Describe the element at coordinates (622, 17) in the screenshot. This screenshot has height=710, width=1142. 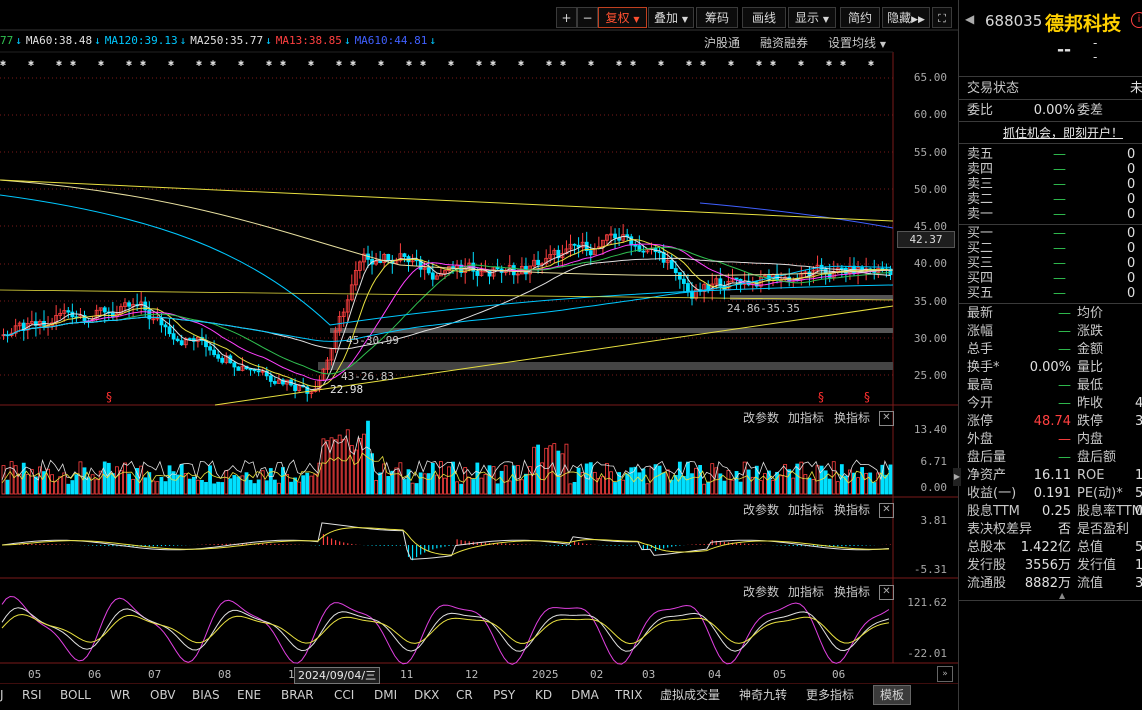
I see `fuquan-button: 复权 ▼` at that location.